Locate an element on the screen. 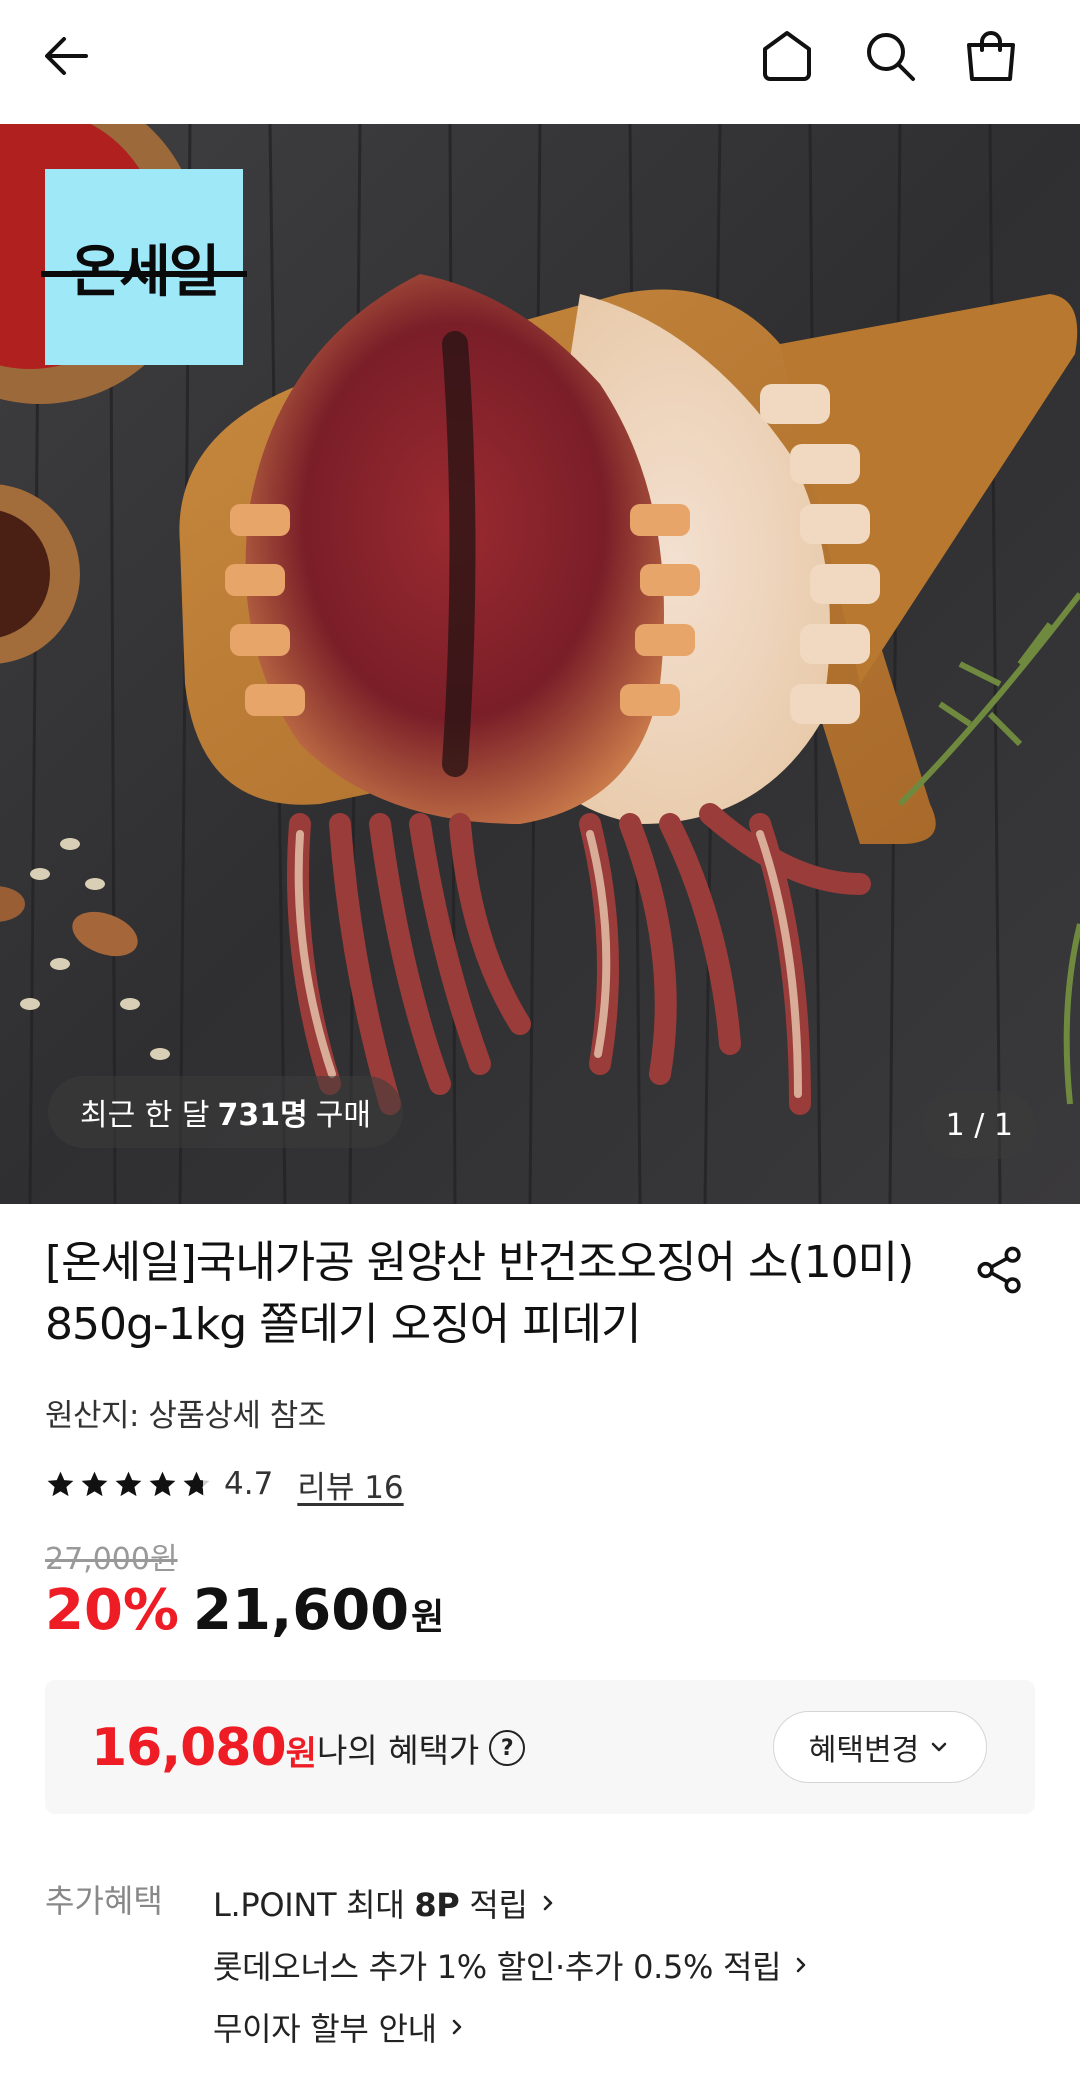  arrow-left-icon is located at coordinates (66, 56).